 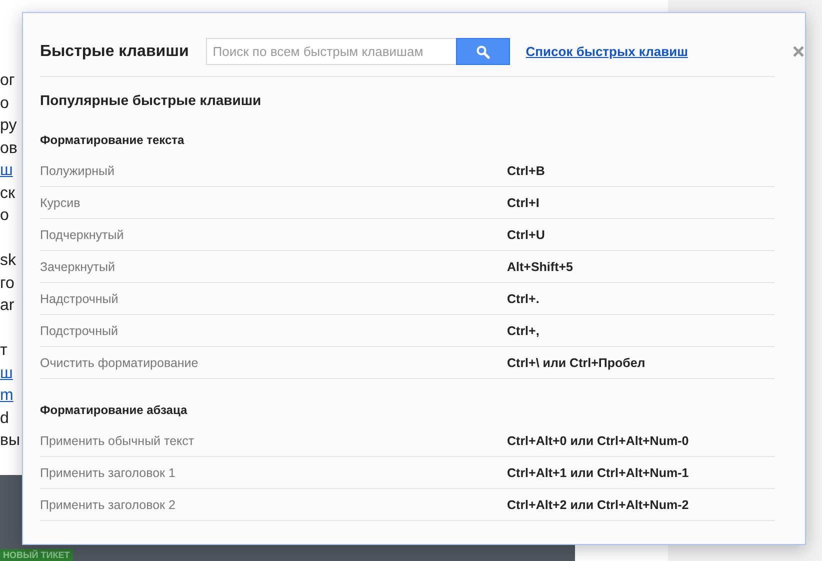 What do you see at coordinates (4, 351) in the screenshot?
I see `document-text: т` at bounding box center [4, 351].